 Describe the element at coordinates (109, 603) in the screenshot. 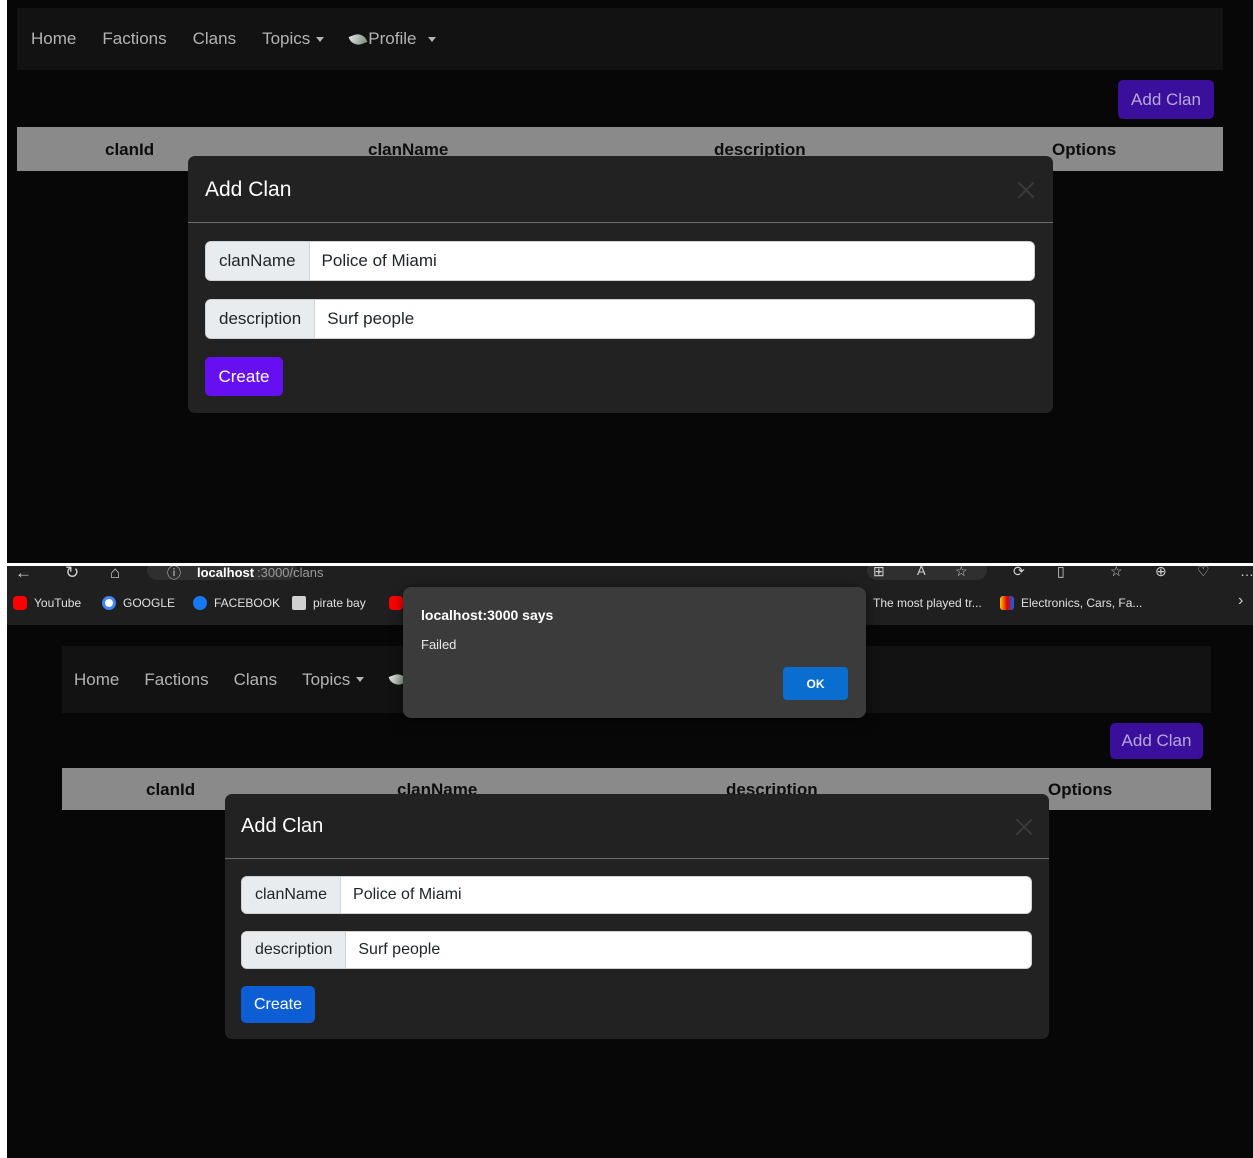

I see `google-icon` at that location.